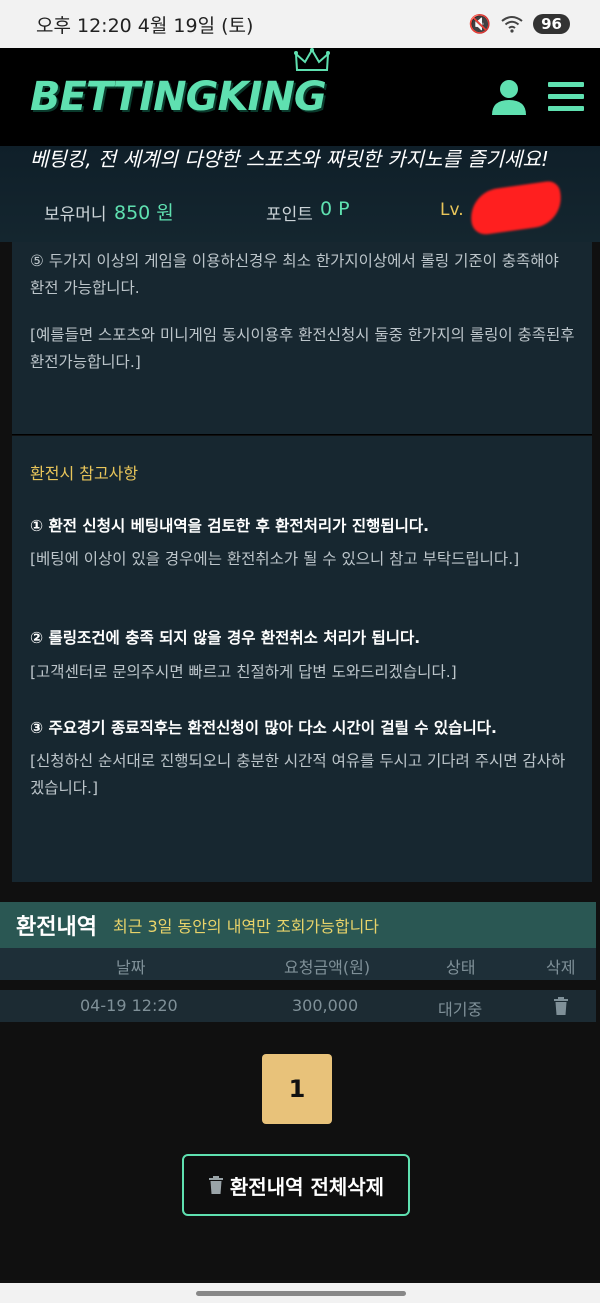  I want to click on row-amount: 300,000, so click(325, 1005).